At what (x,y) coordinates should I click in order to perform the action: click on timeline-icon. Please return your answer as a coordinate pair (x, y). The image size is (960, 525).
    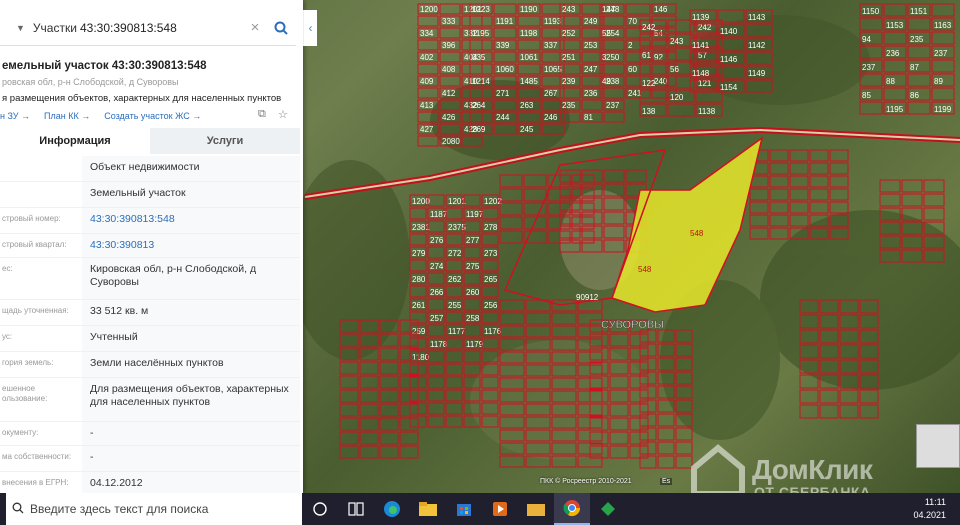
    Looking at the image, I should click on (356, 509).